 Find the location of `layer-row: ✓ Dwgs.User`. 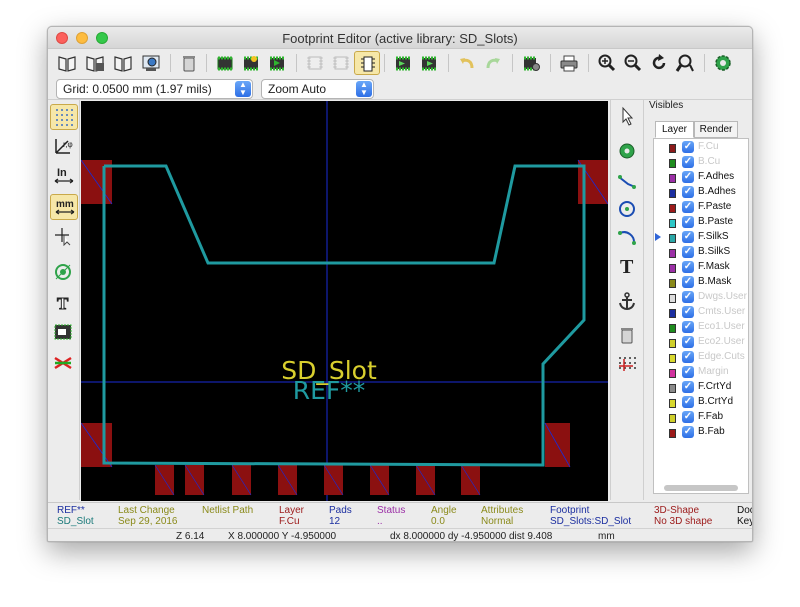

layer-row: ✓ Dwgs.User is located at coordinates (702, 297).